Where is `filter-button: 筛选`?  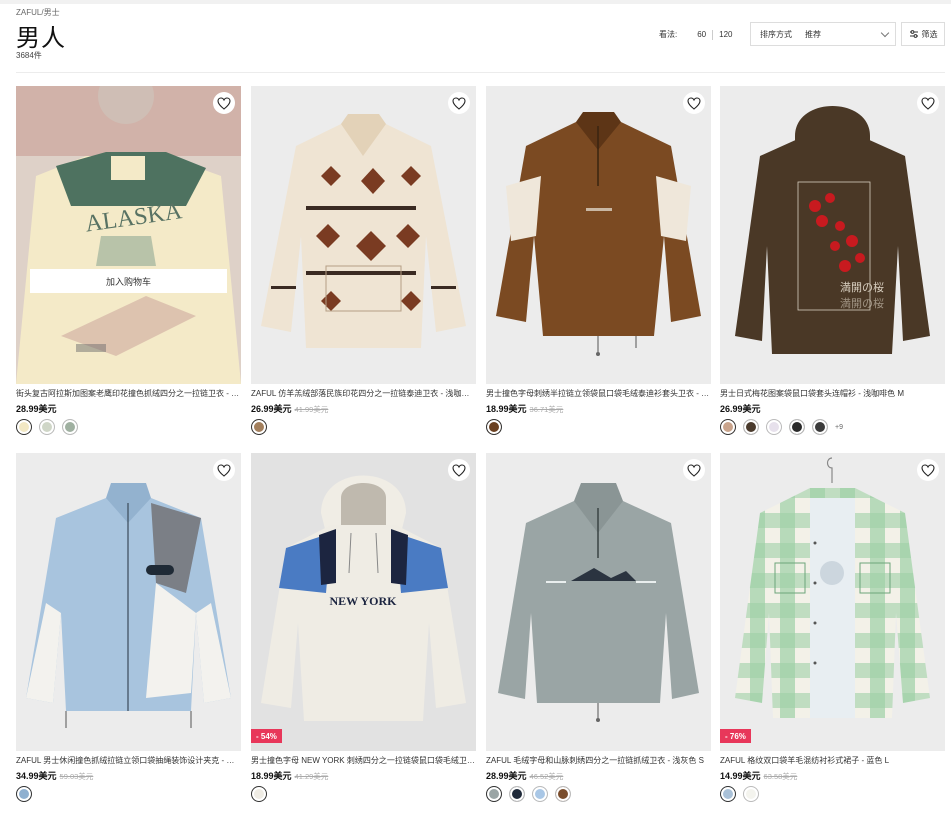
filter-button: 筛选 is located at coordinates (923, 34).